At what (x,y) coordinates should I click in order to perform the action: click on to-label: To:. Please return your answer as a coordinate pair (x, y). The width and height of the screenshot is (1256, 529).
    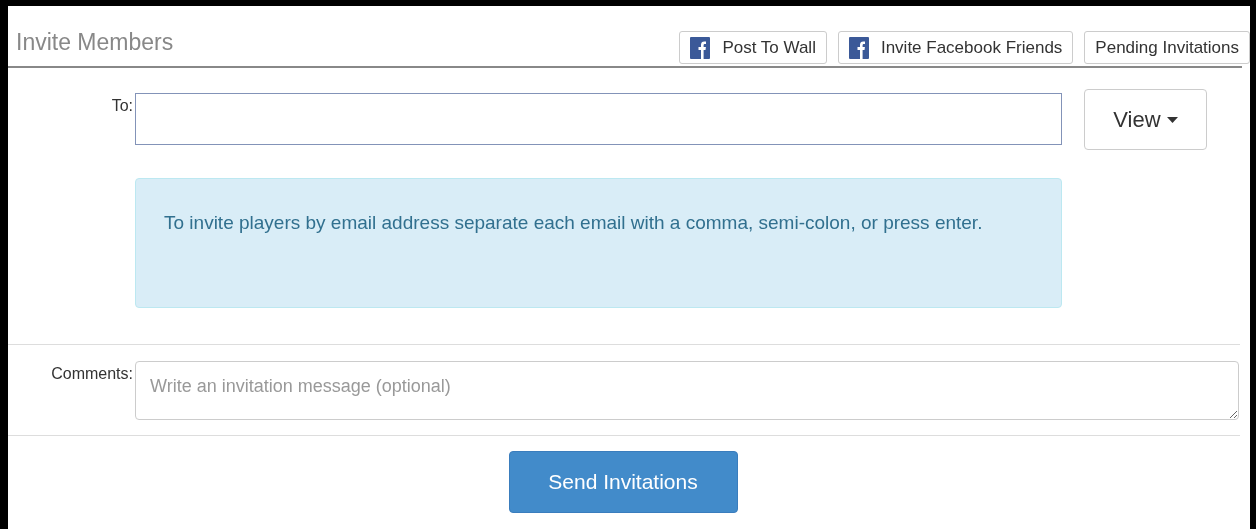
    Looking at the image, I should click on (122, 106).